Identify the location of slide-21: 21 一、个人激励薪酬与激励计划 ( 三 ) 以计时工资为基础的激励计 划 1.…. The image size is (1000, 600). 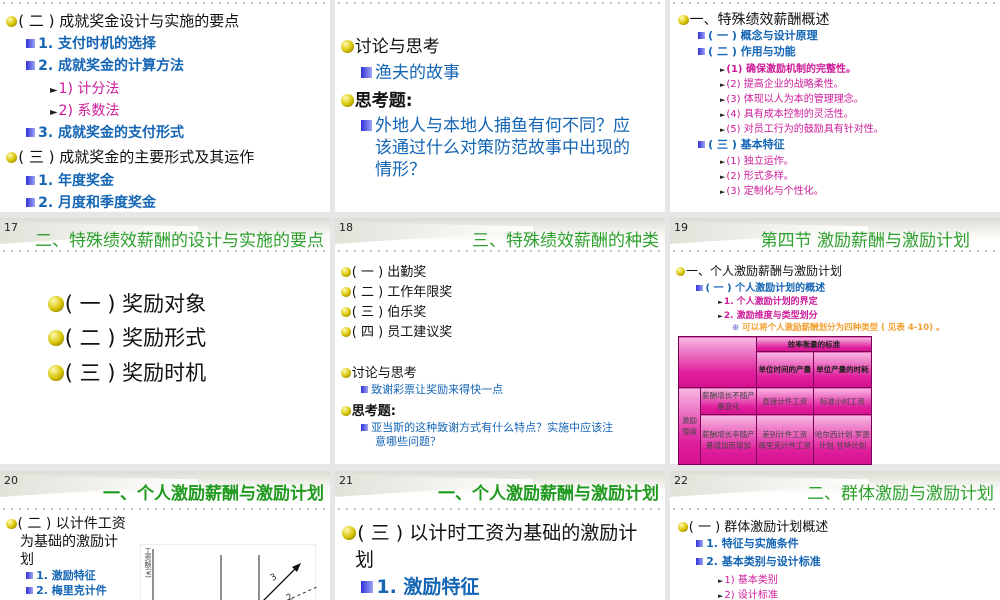
(500, 535).